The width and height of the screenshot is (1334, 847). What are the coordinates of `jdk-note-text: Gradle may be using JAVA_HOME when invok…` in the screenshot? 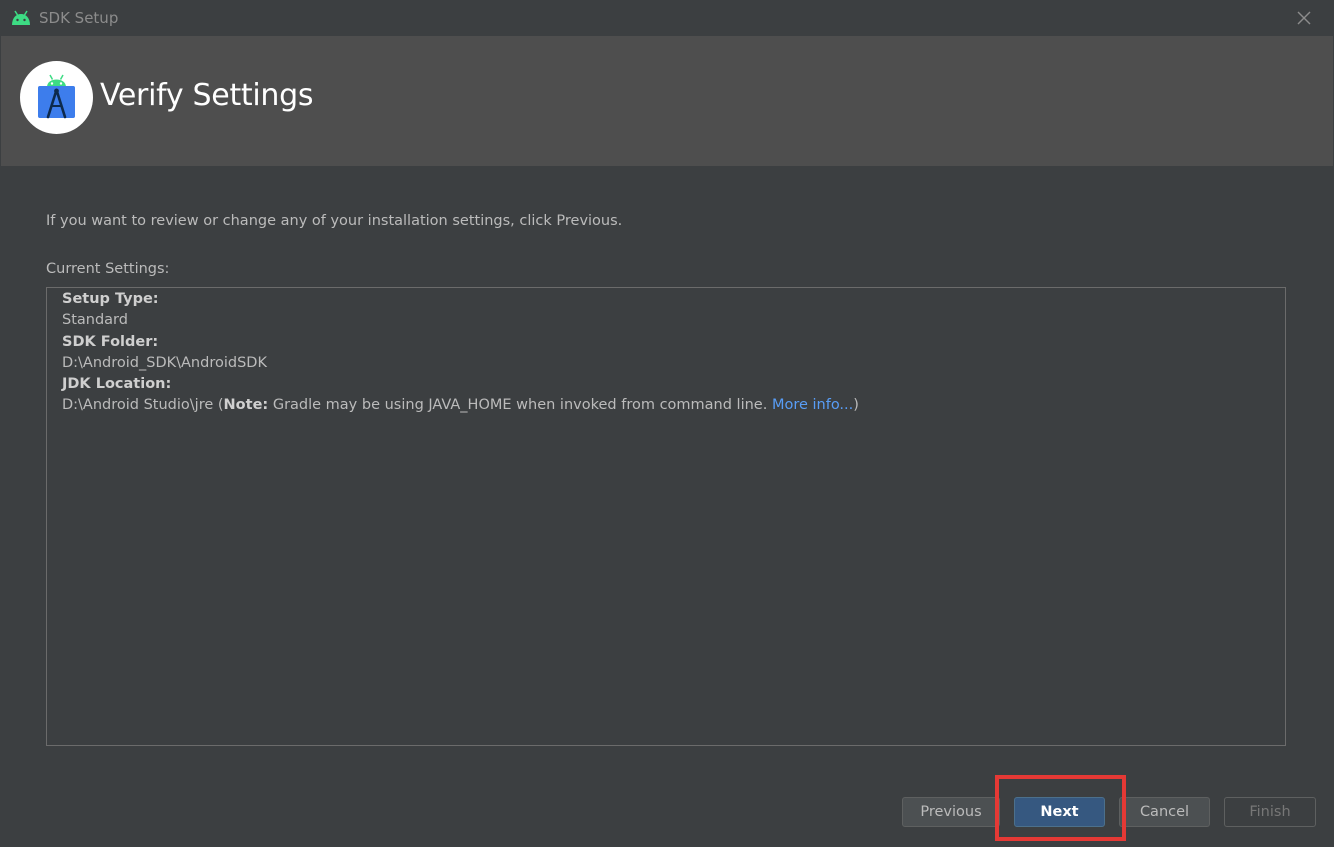 It's located at (520, 405).